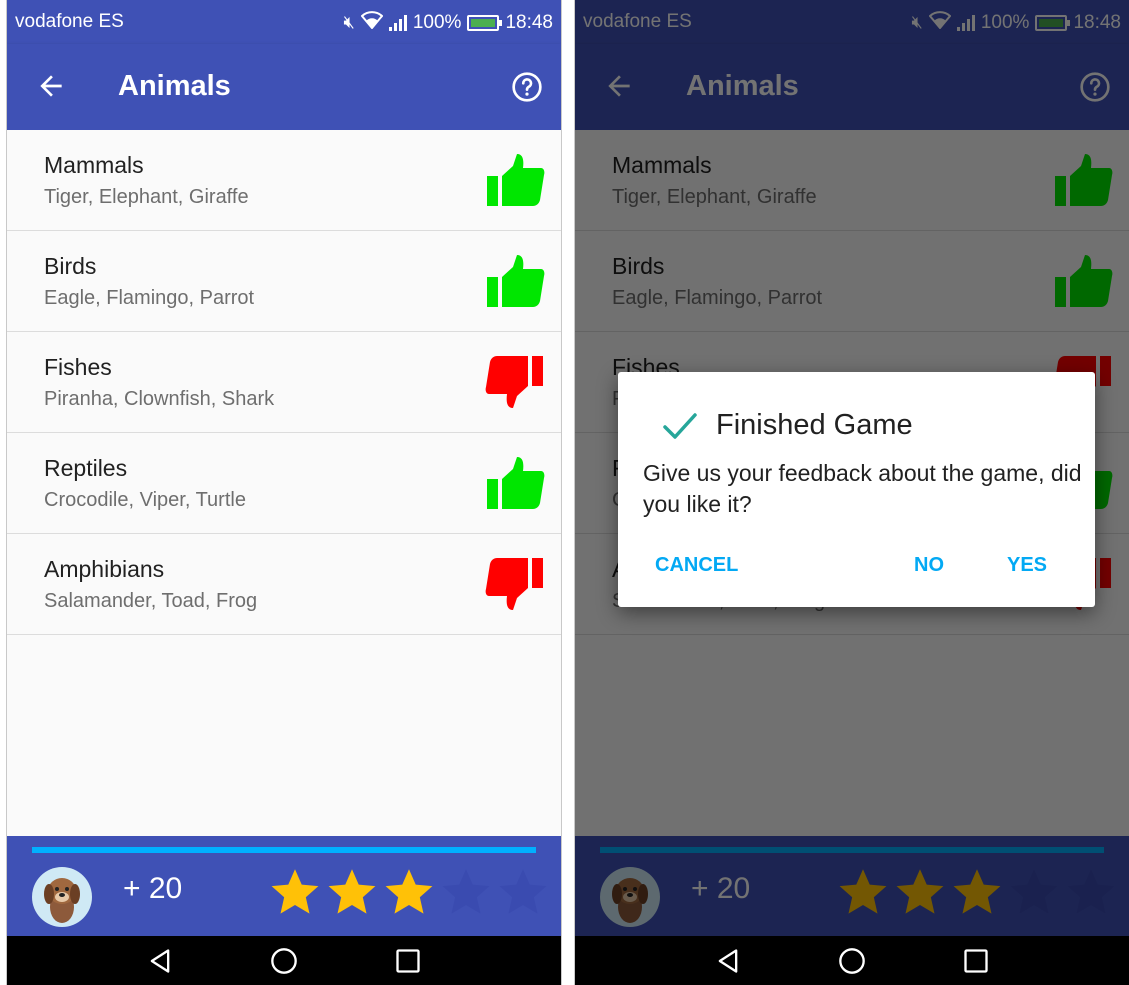 This screenshot has width=1129, height=985. What do you see at coordinates (70, 266) in the screenshot?
I see `category-name: Birds` at bounding box center [70, 266].